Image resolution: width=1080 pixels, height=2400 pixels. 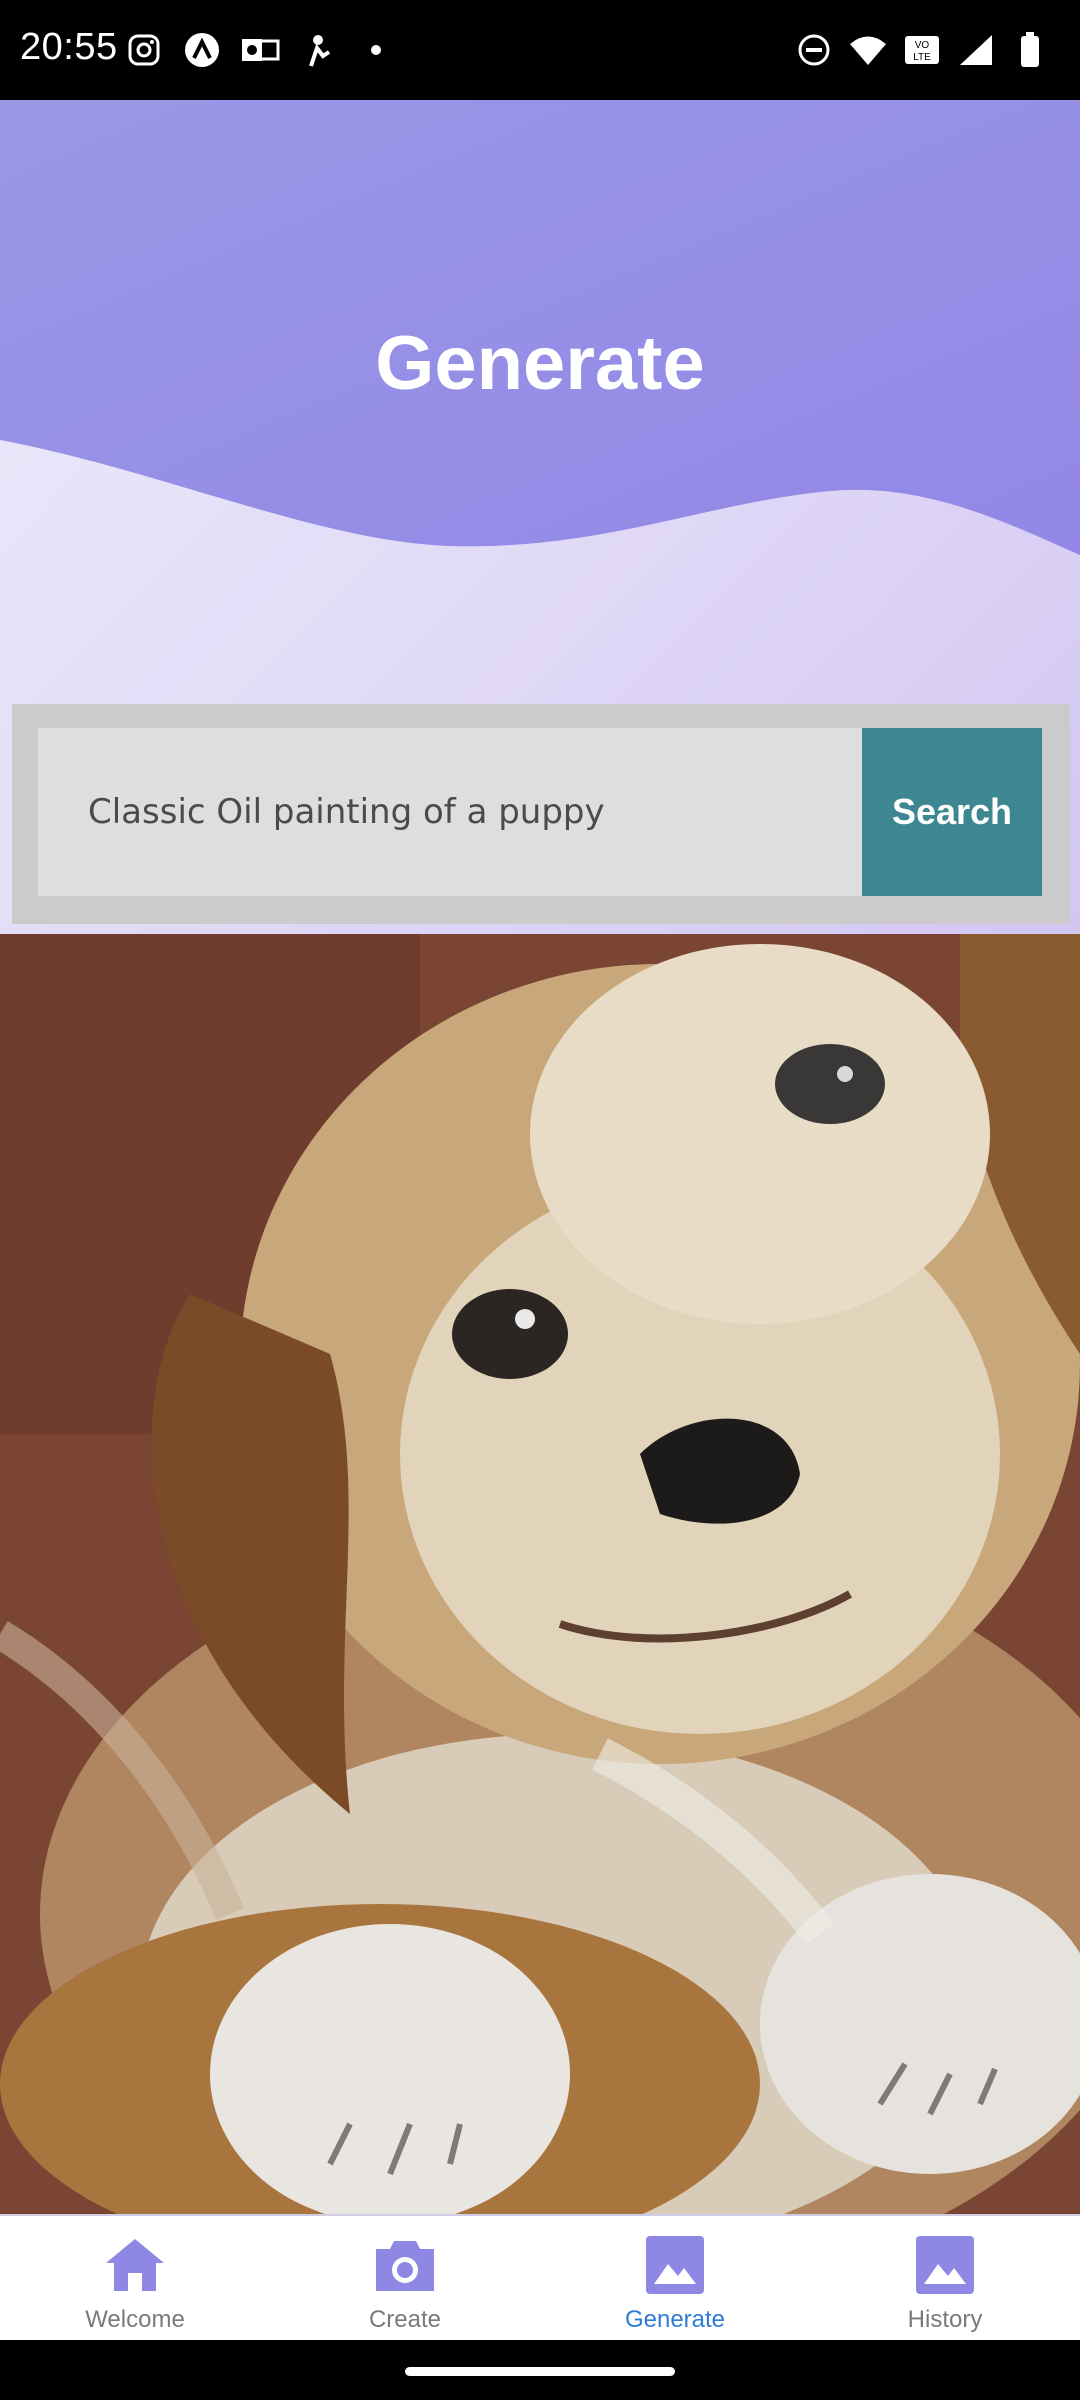 I want to click on instagram-icon, so click(x=144, y=50).